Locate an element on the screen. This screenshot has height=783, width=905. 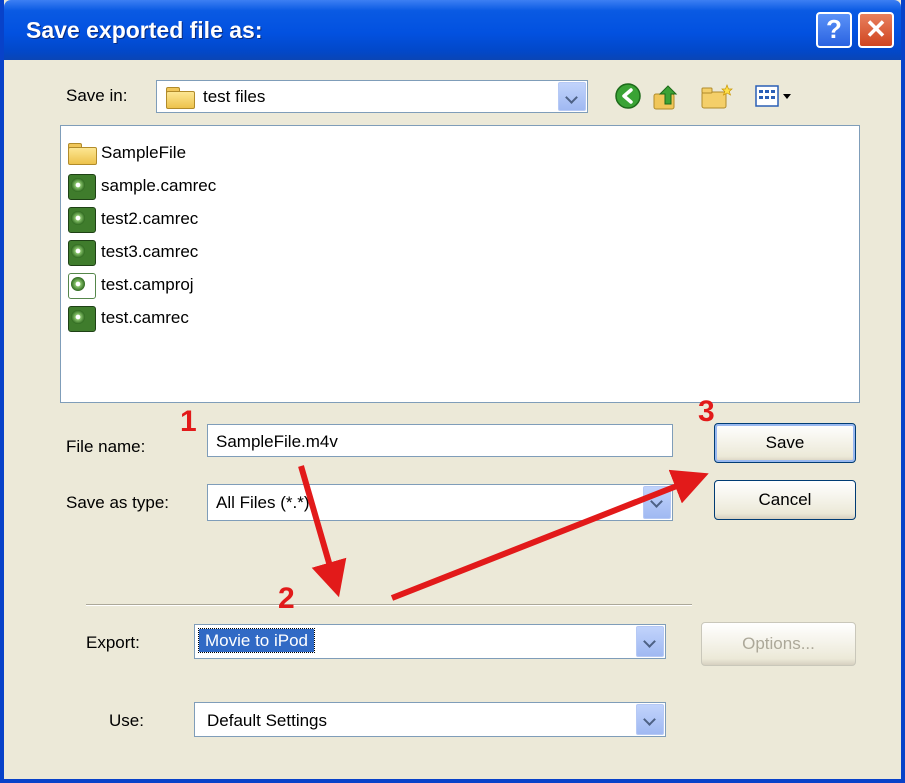
step-3-marker: 3 is located at coordinates (706, 411).